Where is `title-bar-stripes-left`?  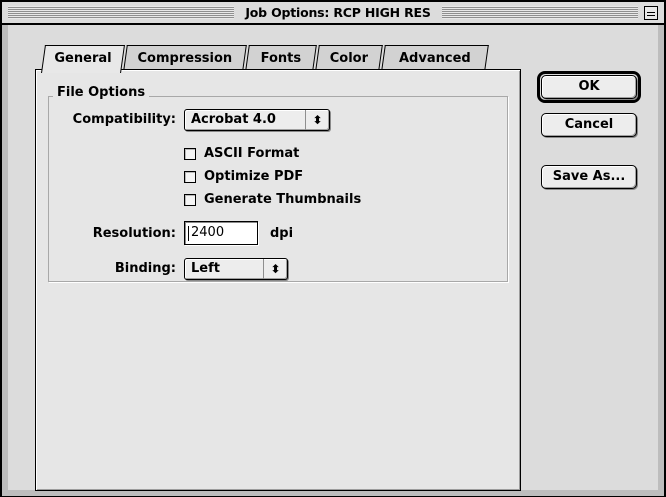
title-bar-stripes-left is located at coordinates (121, 12).